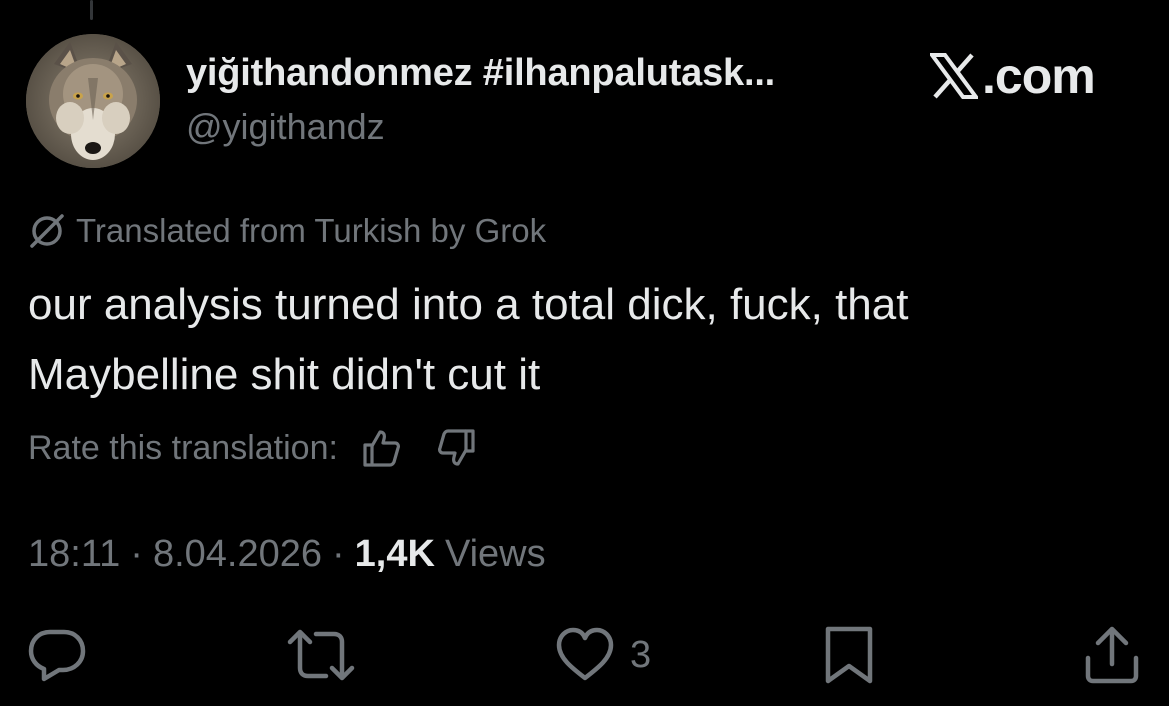  What do you see at coordinates (495, 553) in the screenshot?
I see `views-label: Views` at bounding box center [495, 553].